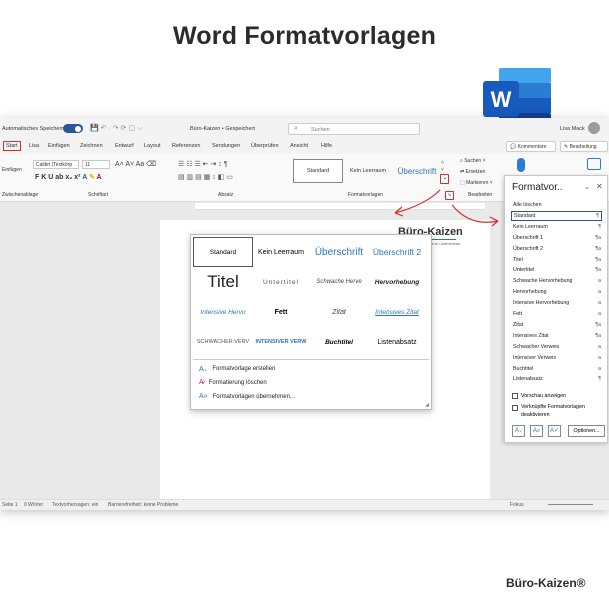 The height and width of the screenshot is (608, 609). I want to click on gallery-style-standard: Standard, so click(223, 252).